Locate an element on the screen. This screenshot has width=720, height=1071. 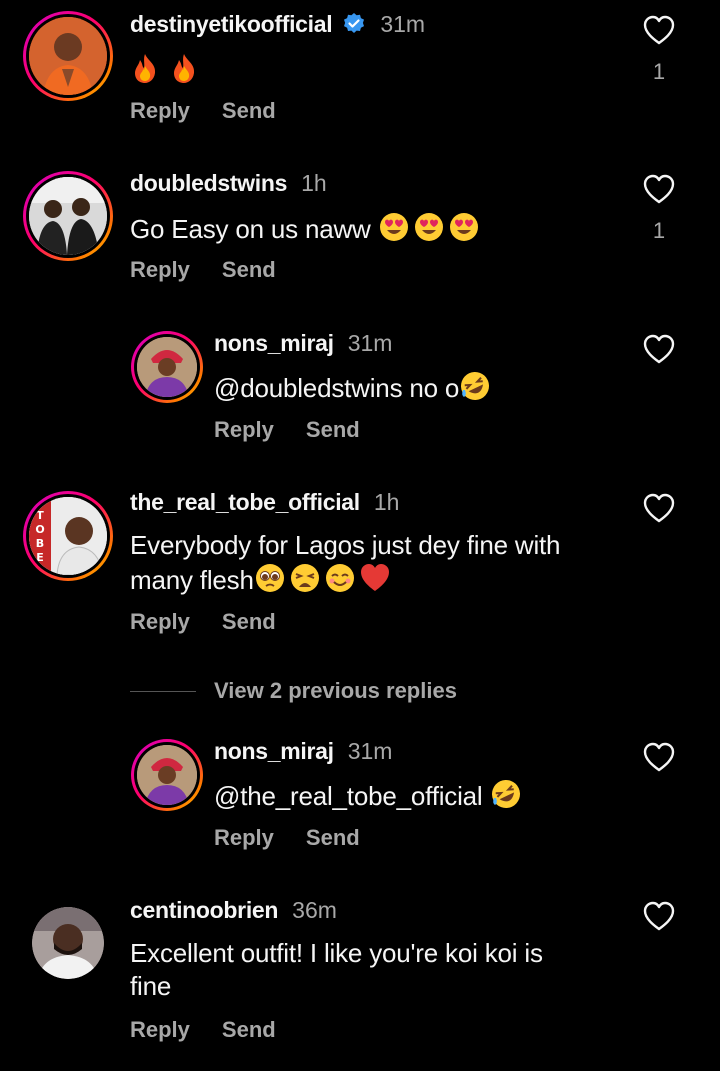
comment-header: doubledstwins 1h is located at coordinates (228, 183).